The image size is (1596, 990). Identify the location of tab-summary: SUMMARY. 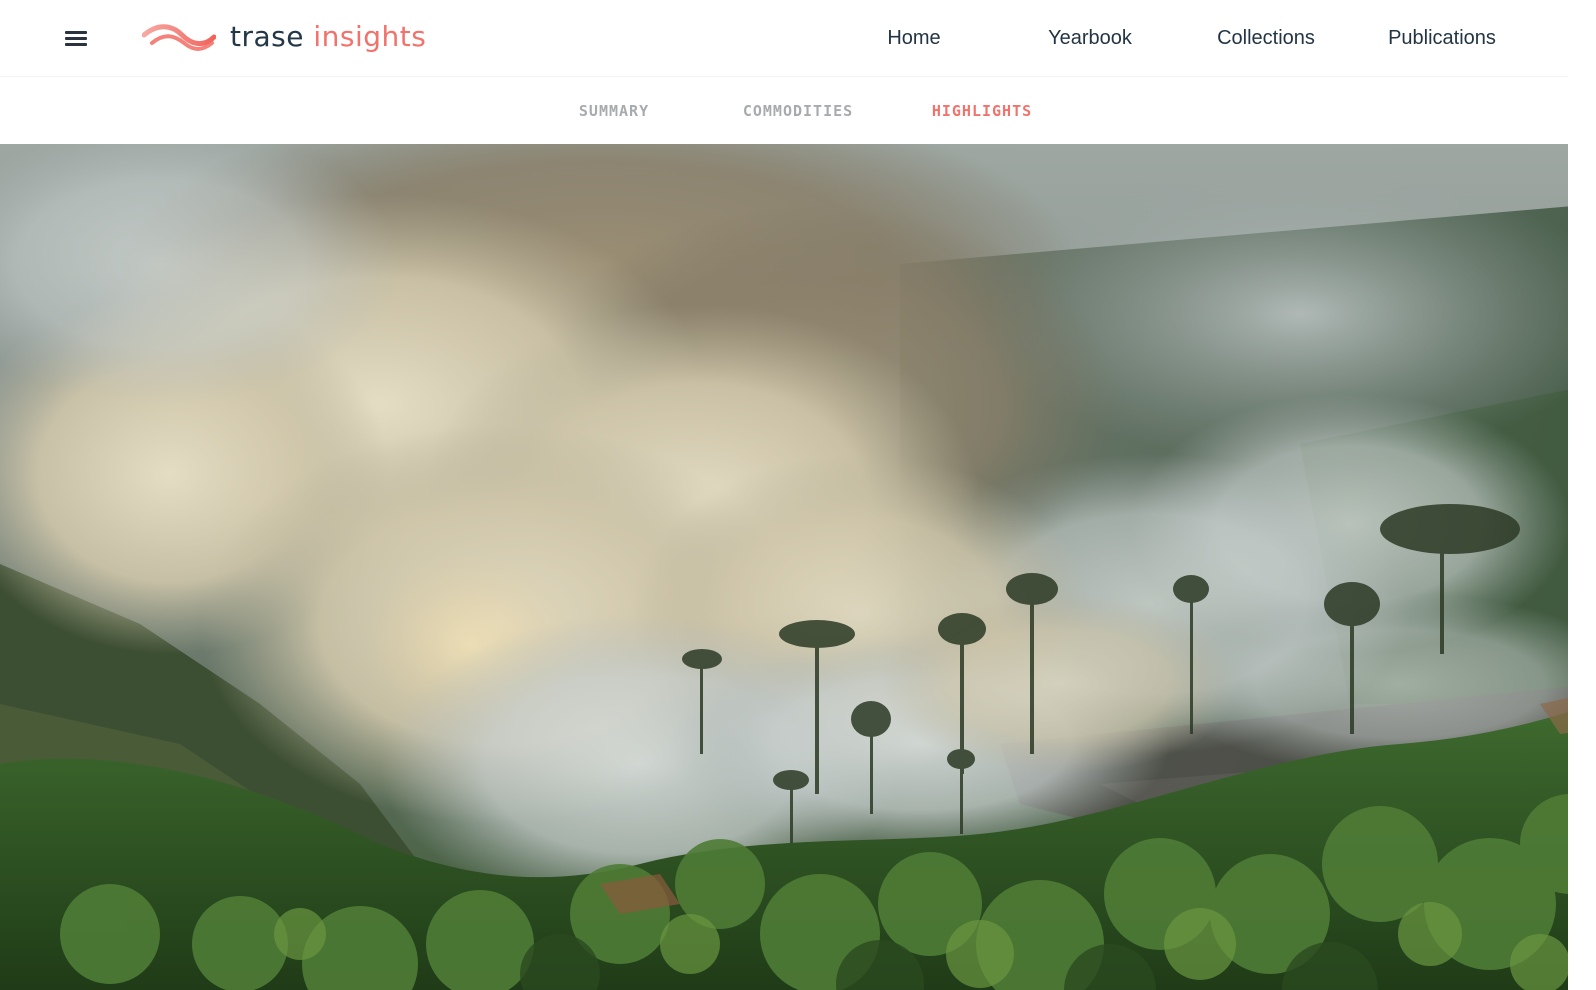
(614, 111).